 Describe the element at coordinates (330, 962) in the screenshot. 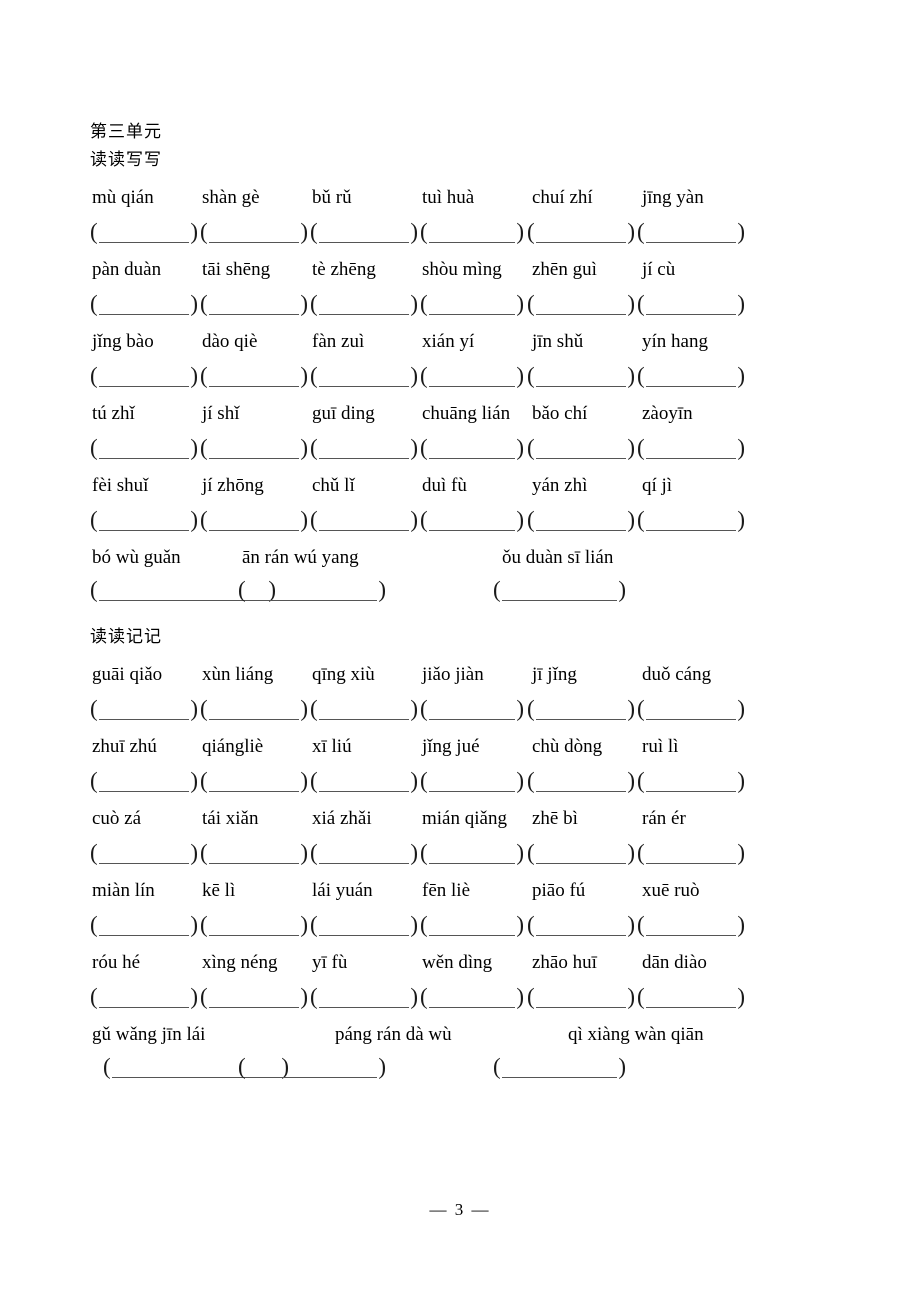

I see `pinyin-word: yī fù` at that location.